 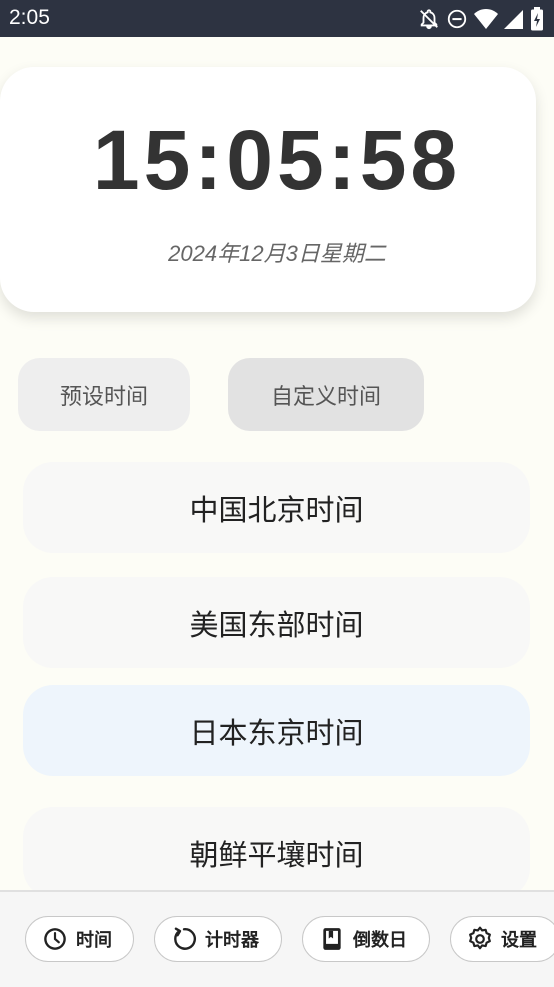 I want to click on clock-date: 2024年12月3日星期二, so click(x=277, y=253).